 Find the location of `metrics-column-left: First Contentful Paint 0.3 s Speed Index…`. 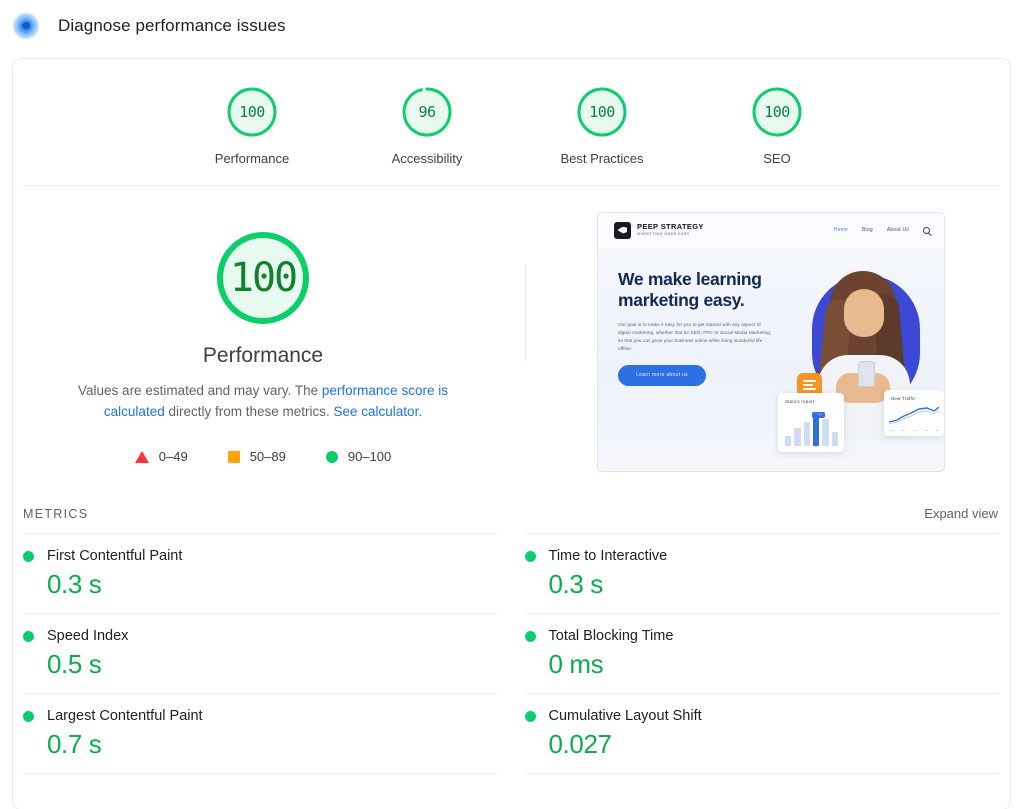

metrics-column-left: First Contentful Paint 0.3 s Speed Index… is located at coordinates (260, 653).